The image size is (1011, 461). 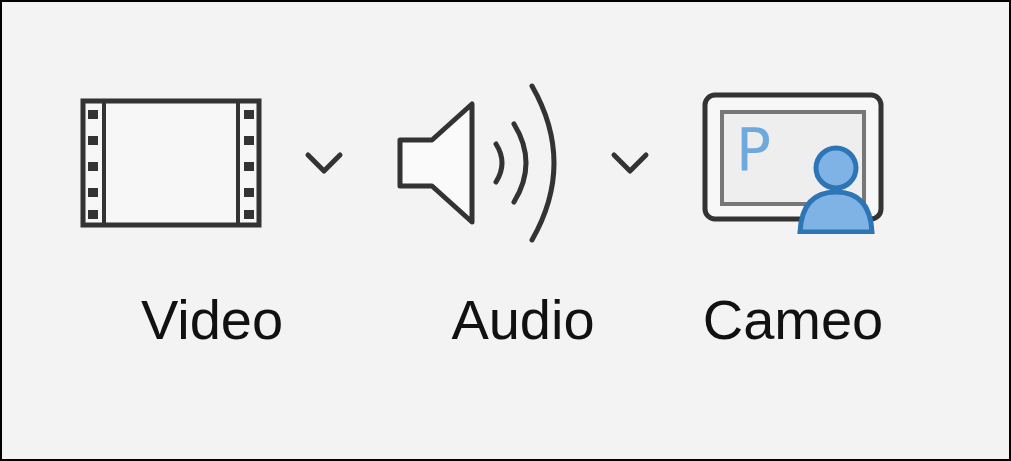 What do you see at coordinates (793, 215) in the screenshot?
I see `ribbon-button: P Cameo` at bounding box center [793, 215].